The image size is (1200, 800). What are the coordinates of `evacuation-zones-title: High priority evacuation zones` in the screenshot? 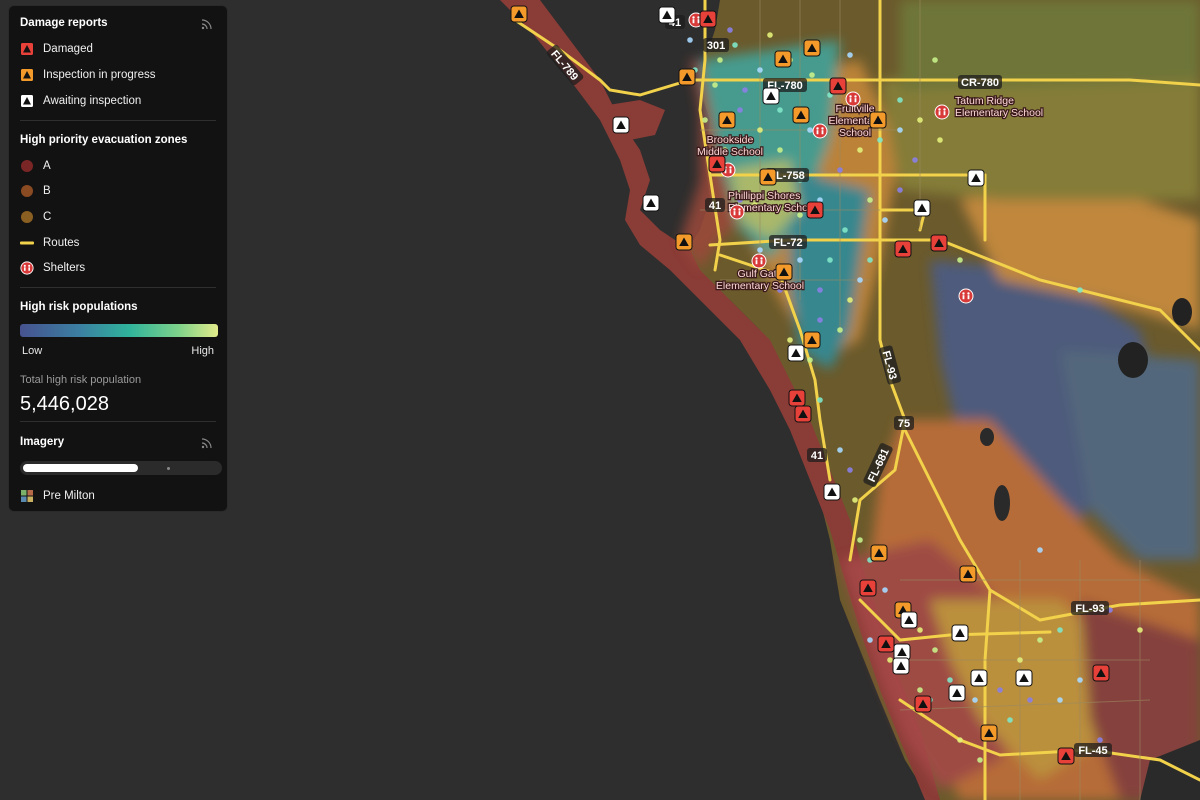 It's located at (104, 140).